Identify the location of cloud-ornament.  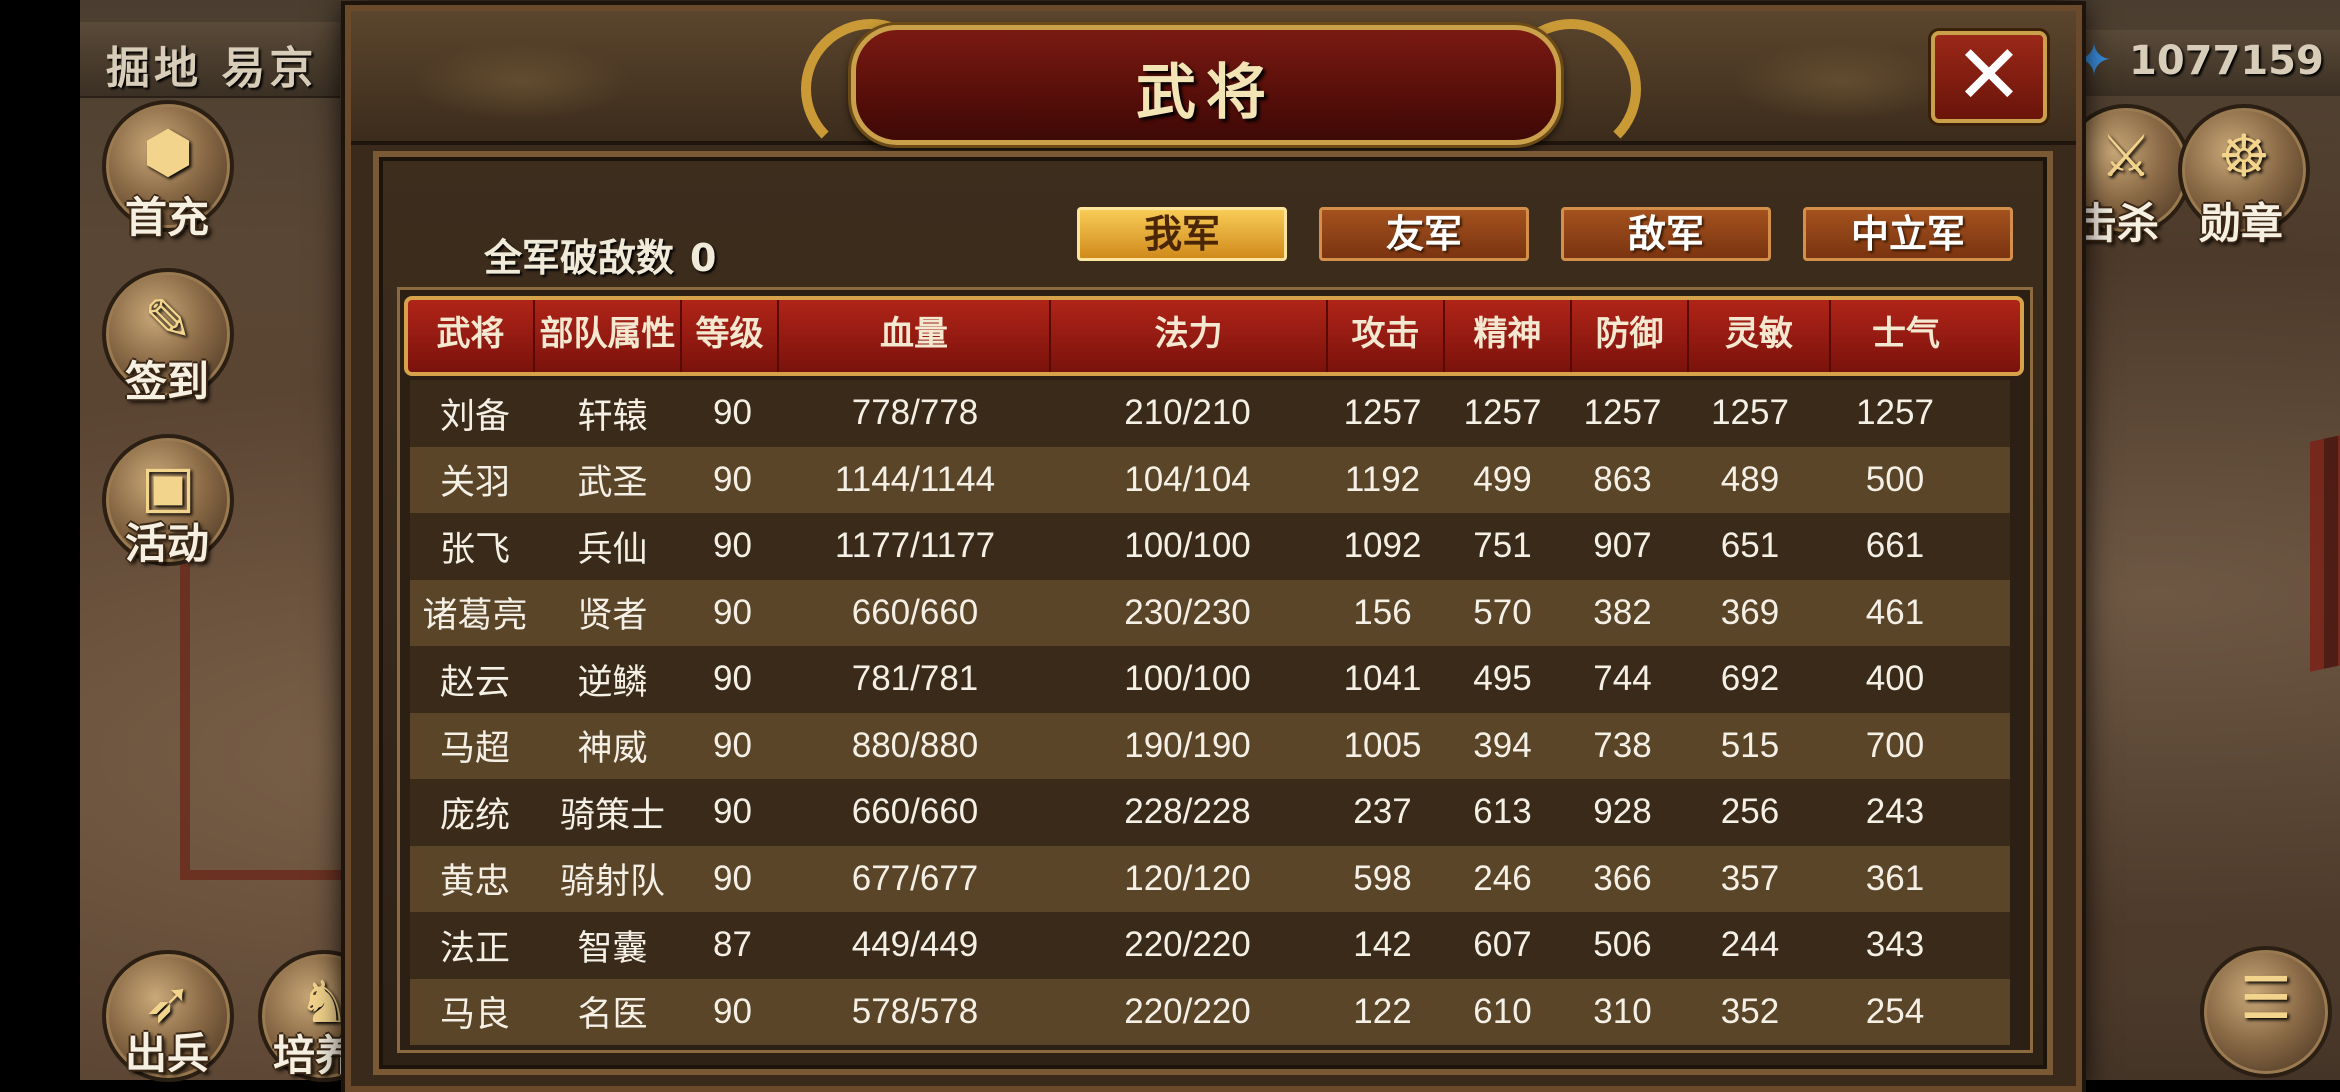
(1841, 81).